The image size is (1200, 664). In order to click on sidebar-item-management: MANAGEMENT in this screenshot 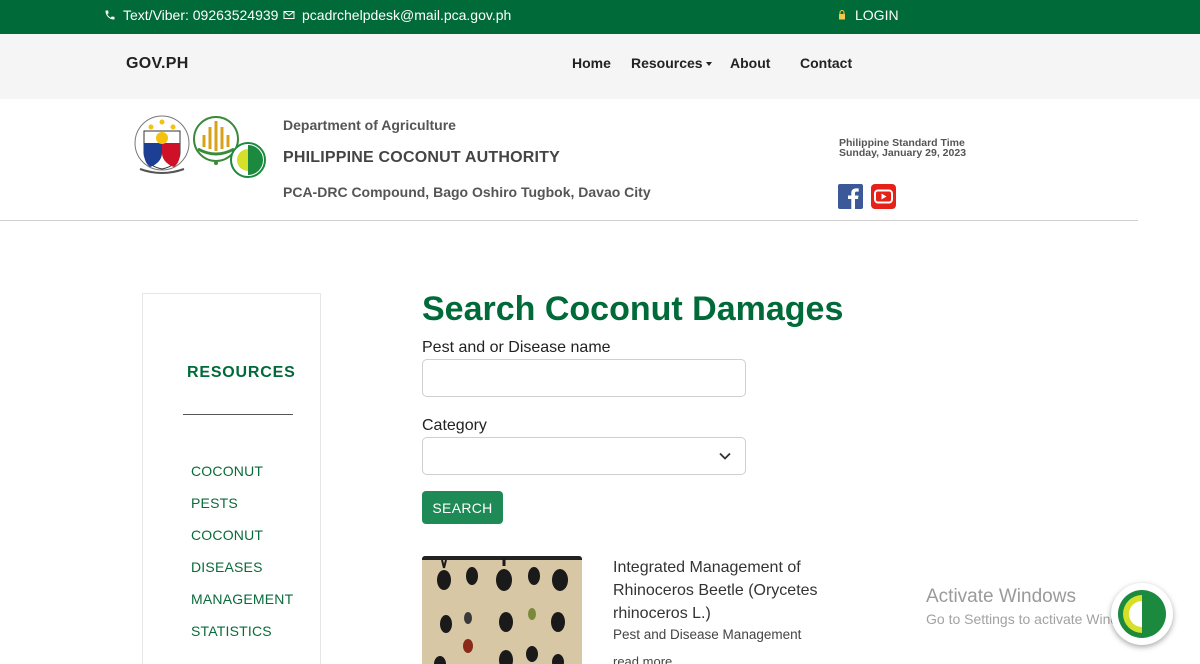, I will do `click(242, 599)`.